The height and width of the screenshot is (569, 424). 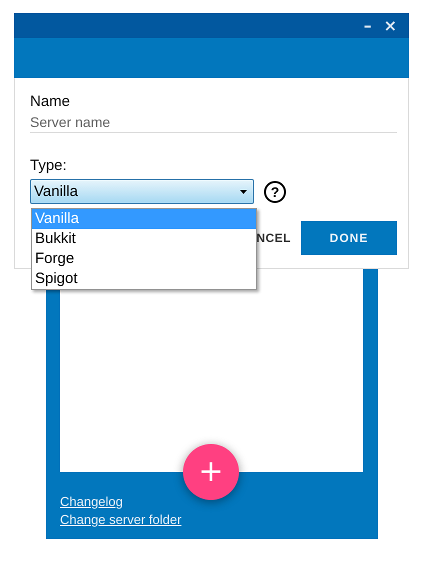 What do you see at coordinates (142, 191) in the screenshot?
I see `type-dropdown: Vanilla` at bounding box center [142, 191].